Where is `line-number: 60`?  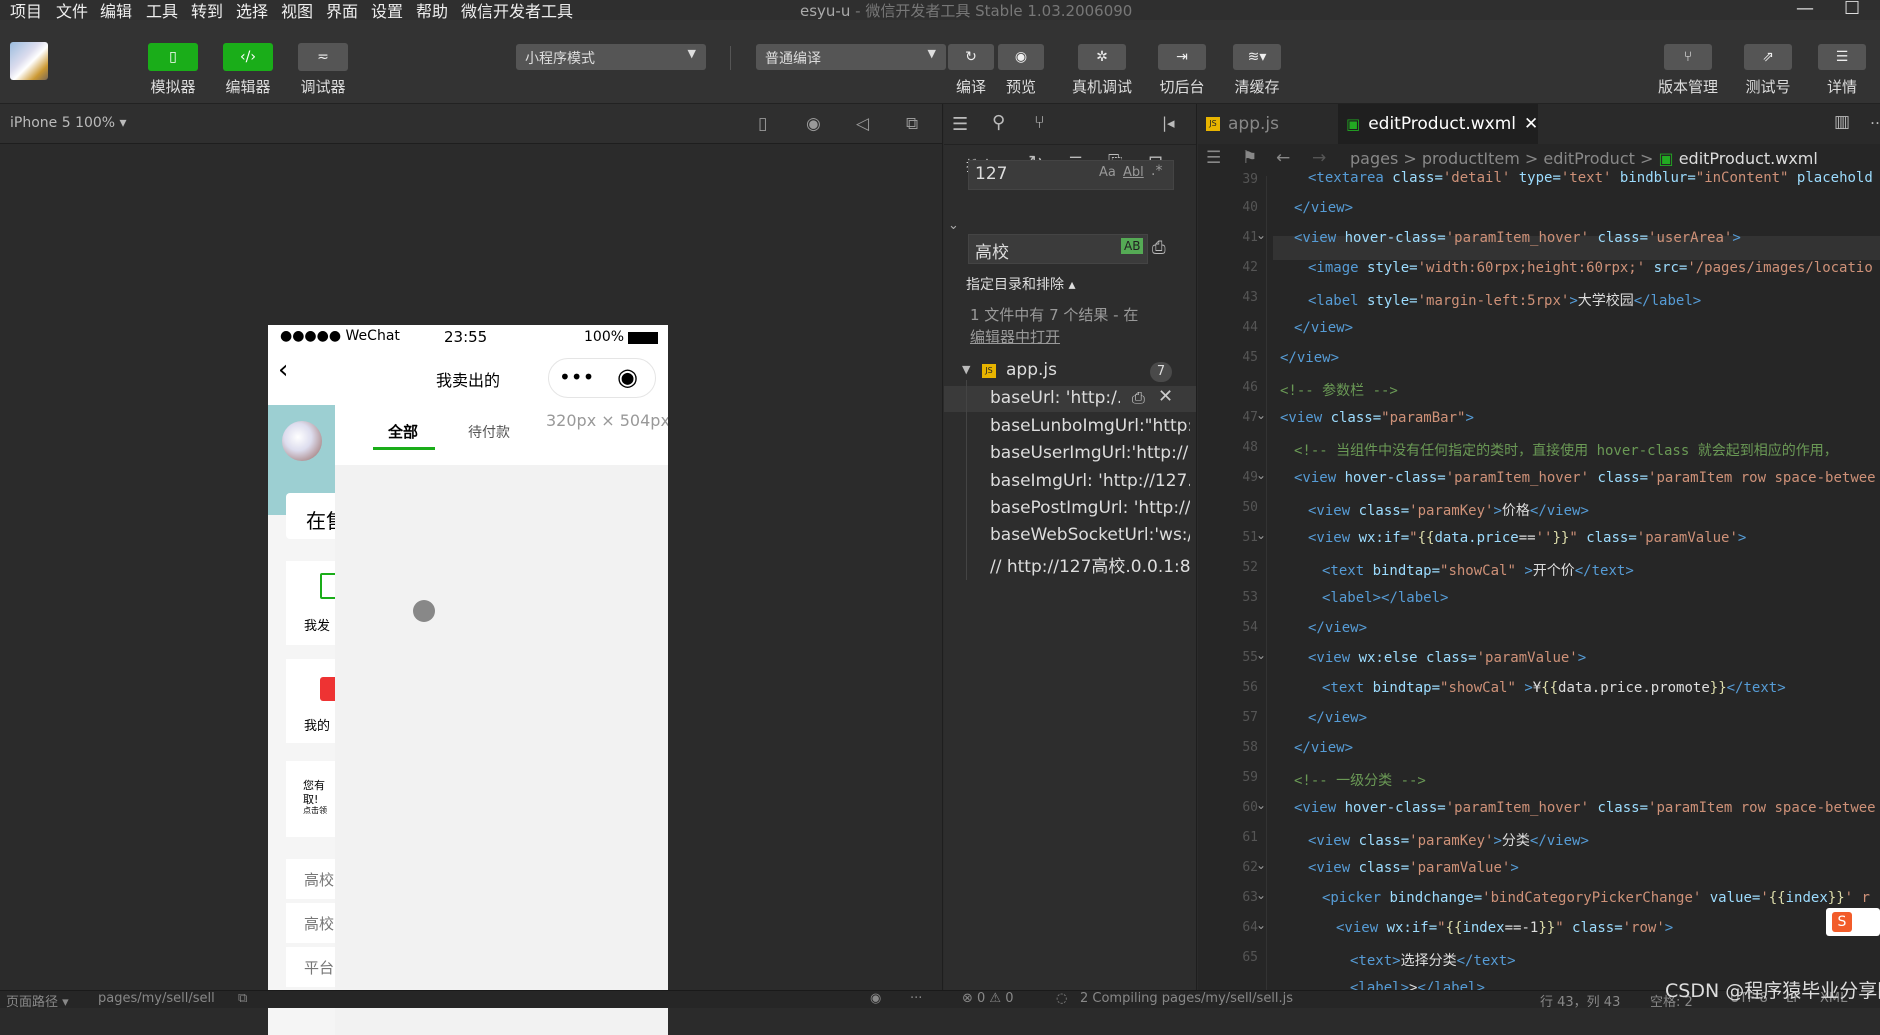
line-number: 60 is located at coordinates (1250, 807).